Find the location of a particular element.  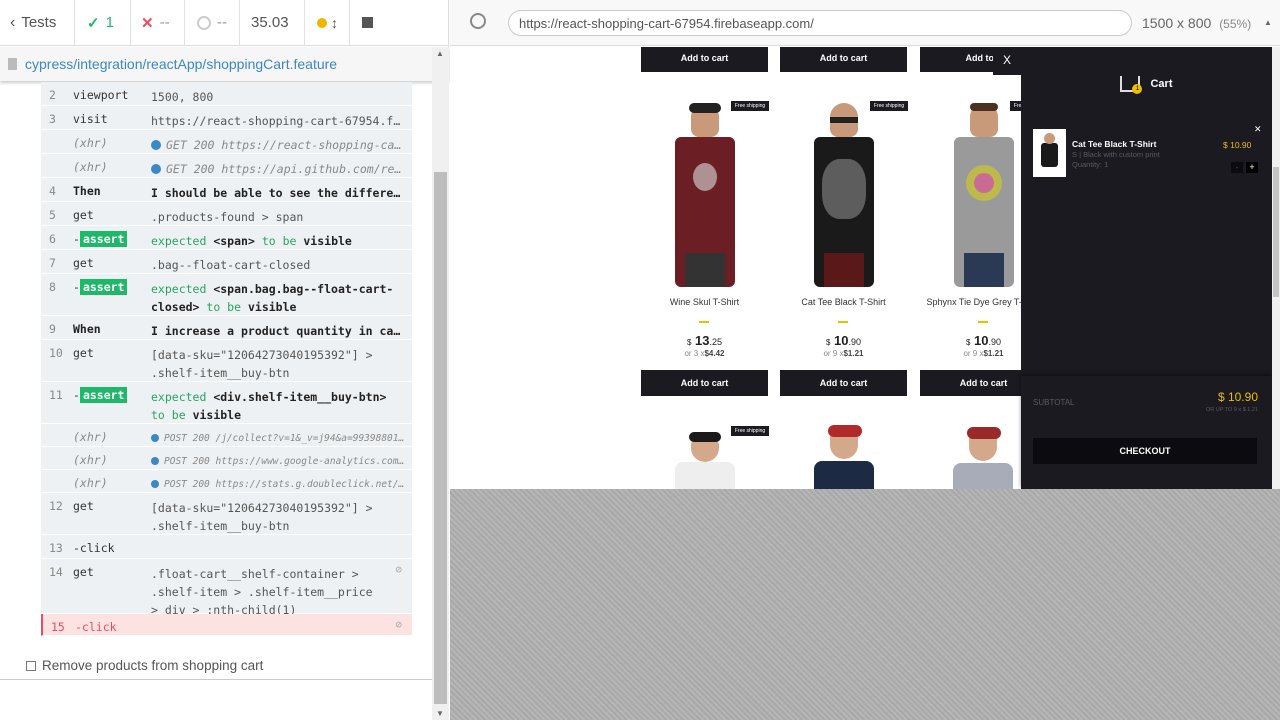

next-test-item: Remove products from shopping cart is located at coordinates (144, 665).